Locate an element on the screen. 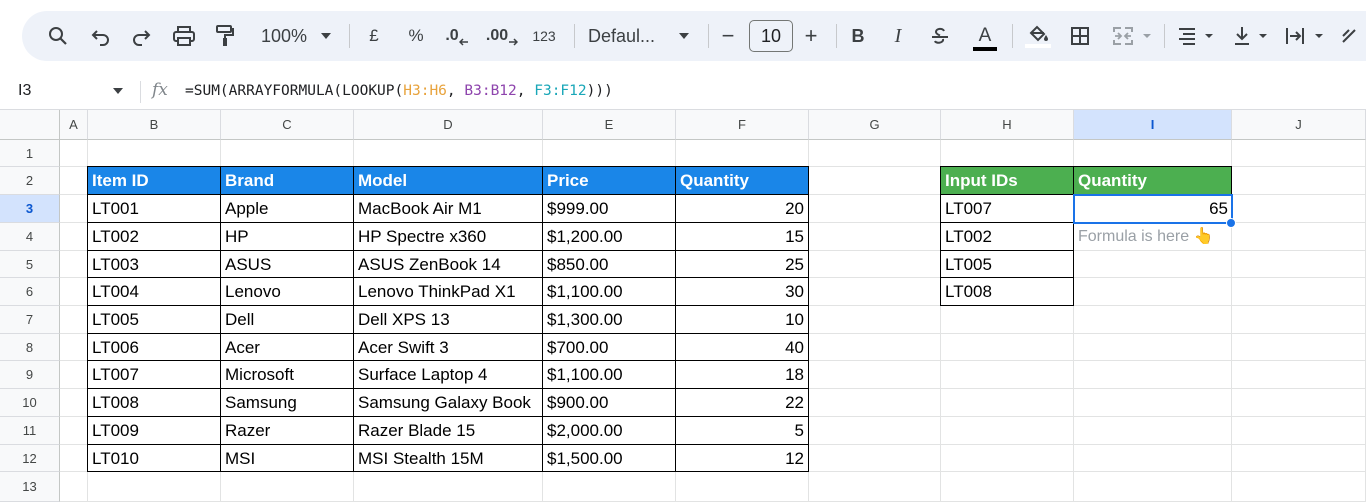 The height and width of the screenshot is (502, 1366). more-formats-button: 123 is located at coordinates (544, 36).